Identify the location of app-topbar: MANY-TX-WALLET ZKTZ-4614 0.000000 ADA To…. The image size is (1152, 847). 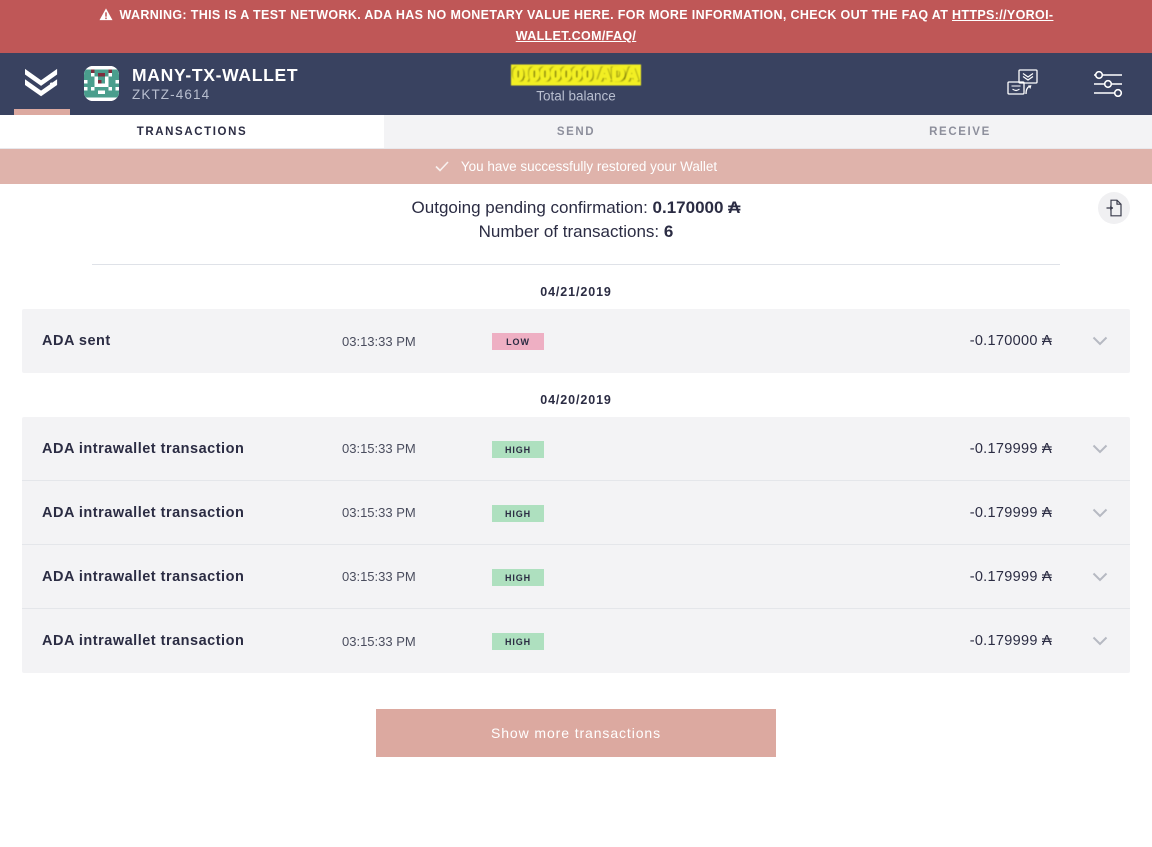
(576, 84).